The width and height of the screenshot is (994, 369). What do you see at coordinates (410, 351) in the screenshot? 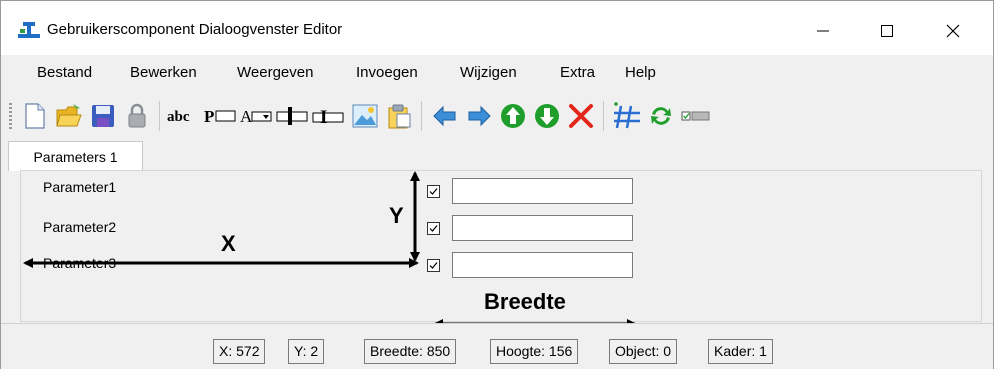
I see `status-width: Breedte: 850` at bounding box center [410, 351].